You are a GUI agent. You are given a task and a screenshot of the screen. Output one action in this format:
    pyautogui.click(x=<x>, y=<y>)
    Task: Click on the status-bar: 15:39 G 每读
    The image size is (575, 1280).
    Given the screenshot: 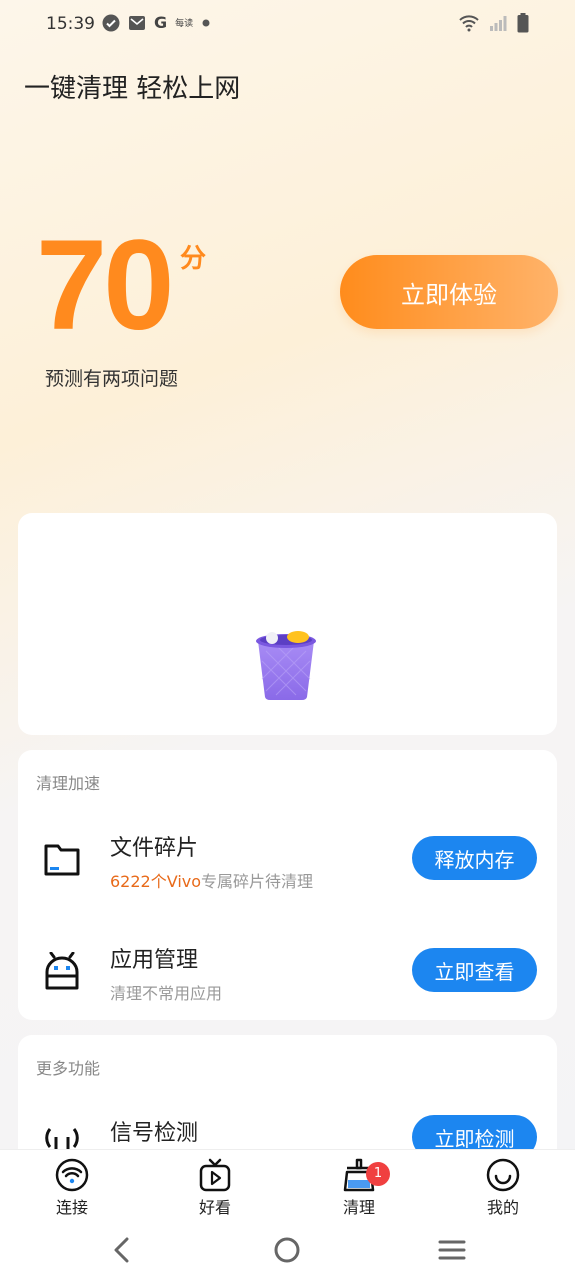 What is the action you would take?
    pyautogui.click(x=287, y=24)
    